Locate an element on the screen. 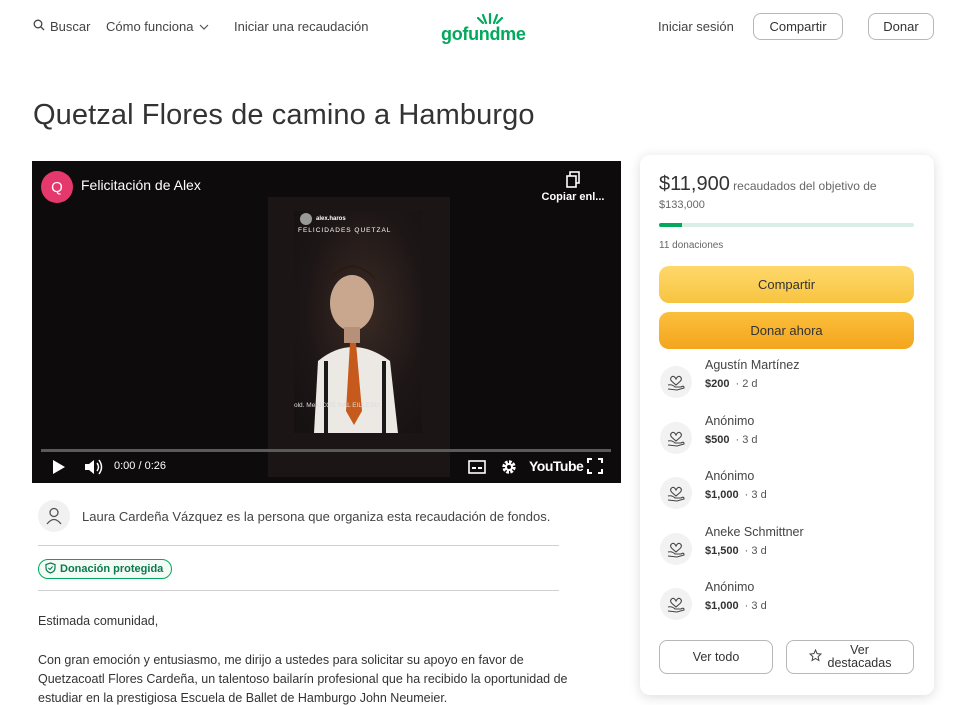 The image size is (960, 705). see-featured-label: Ver destacadas is located at coordinates (860, 657).